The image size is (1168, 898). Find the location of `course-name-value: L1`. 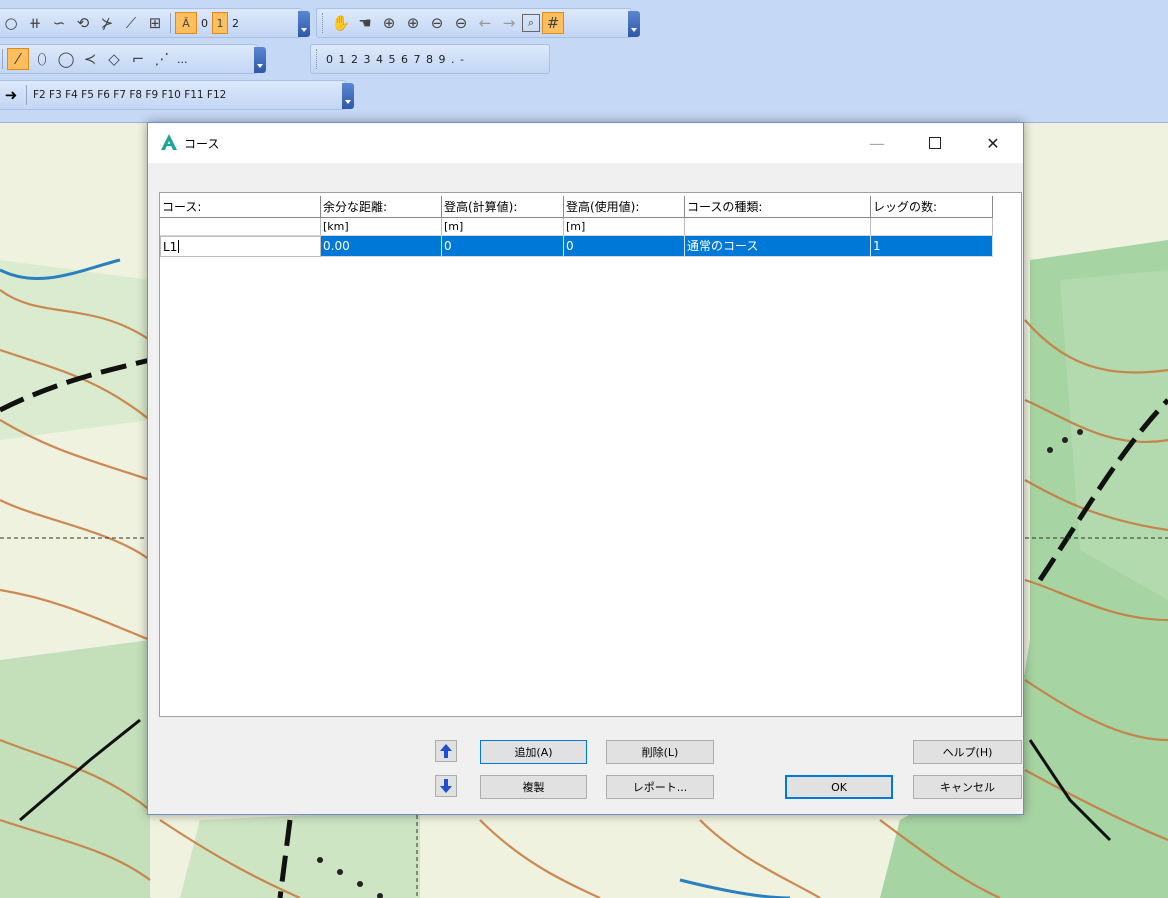

course-name-value: L1 is located at coordinates (170, 247).